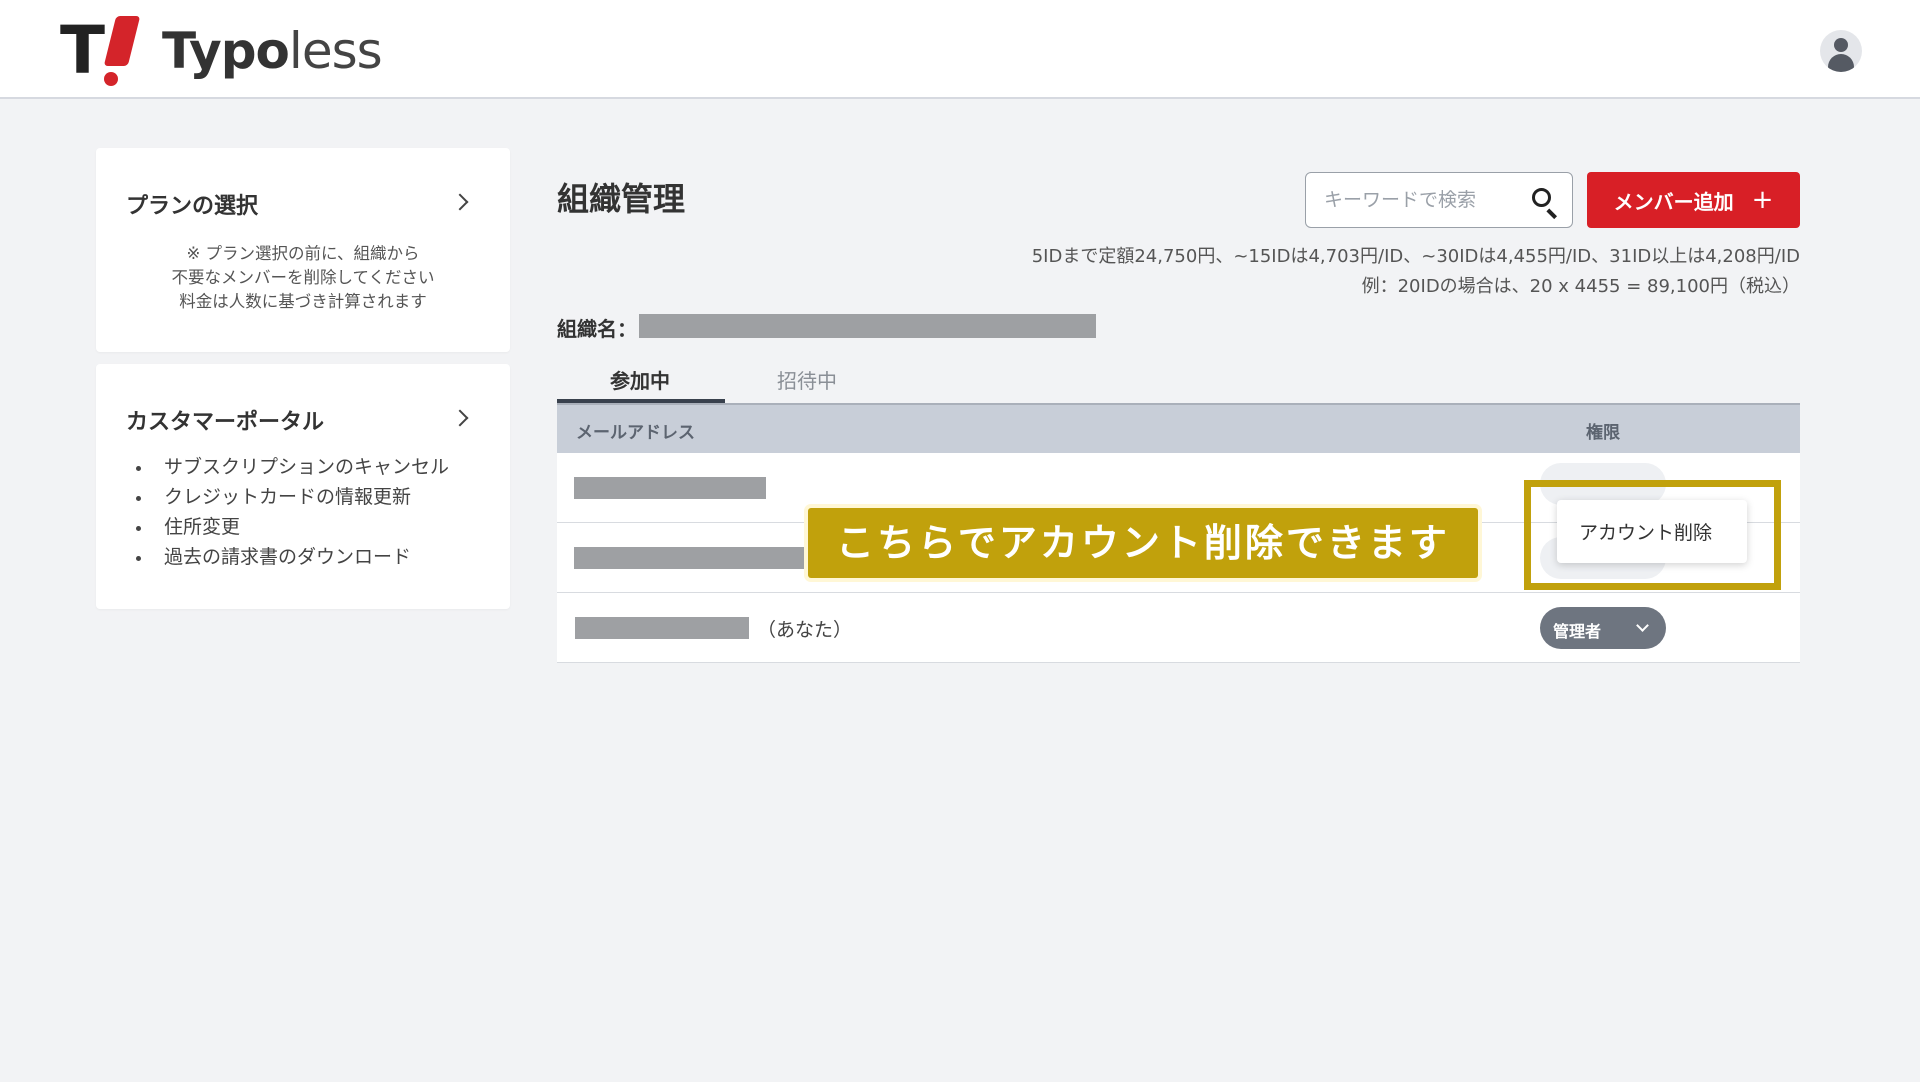 The height and width of the screenshot is (1082, 1920). What do you see at coordinates (303, 253) in the screenshot?
I see `plan-note-line: ※ プラン選択の前に、組織から` at bounding box center [303, 253].